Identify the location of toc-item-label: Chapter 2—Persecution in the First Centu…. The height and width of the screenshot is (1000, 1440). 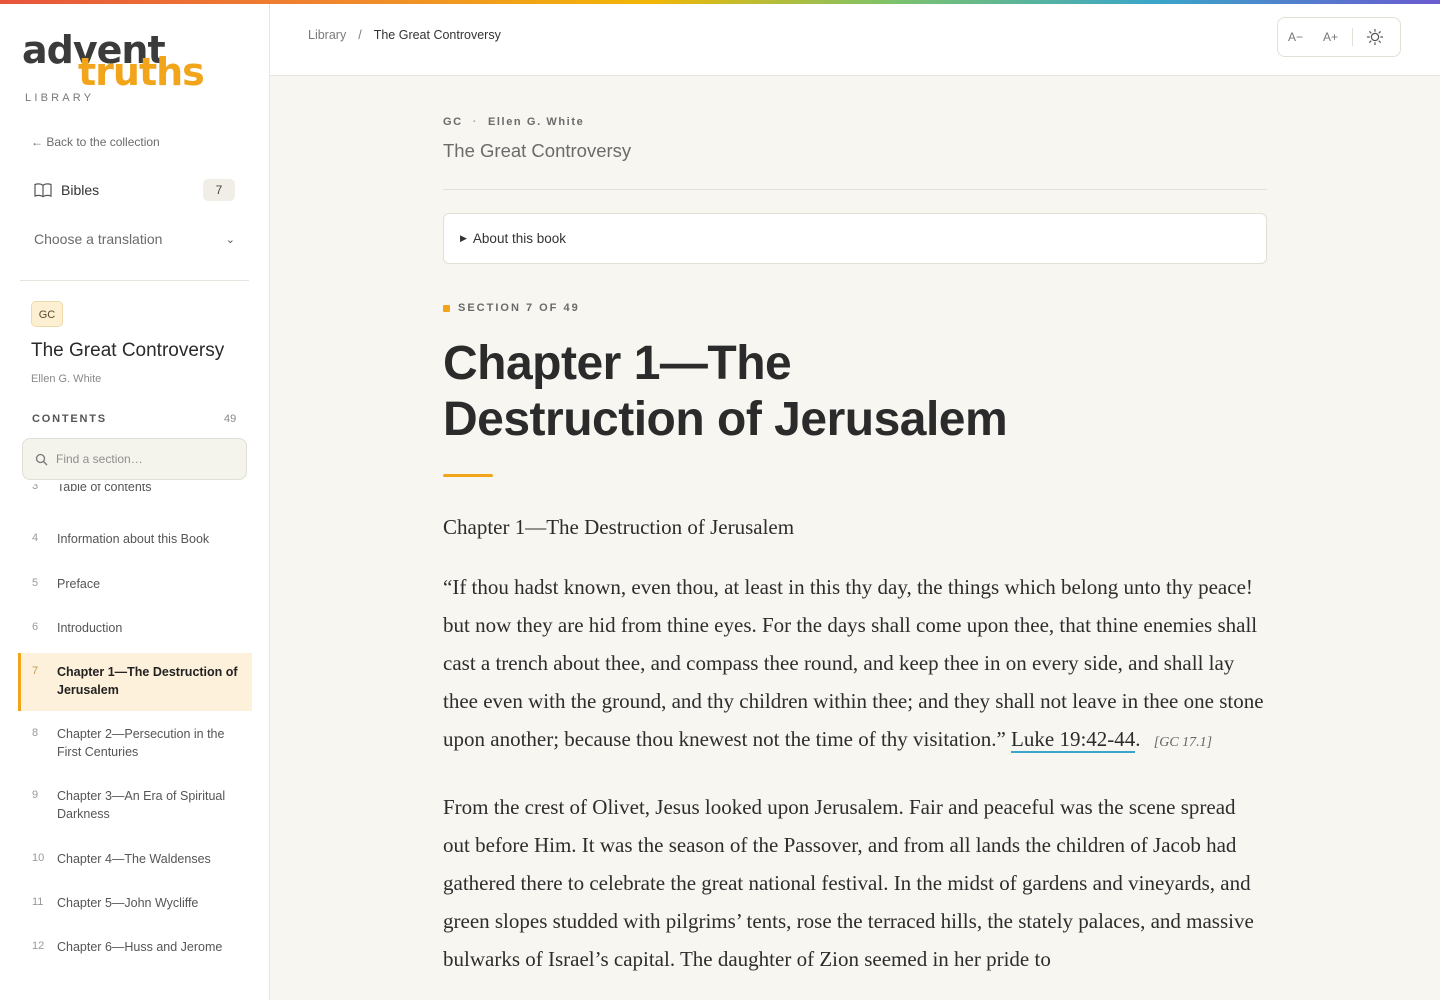
(141, 743).